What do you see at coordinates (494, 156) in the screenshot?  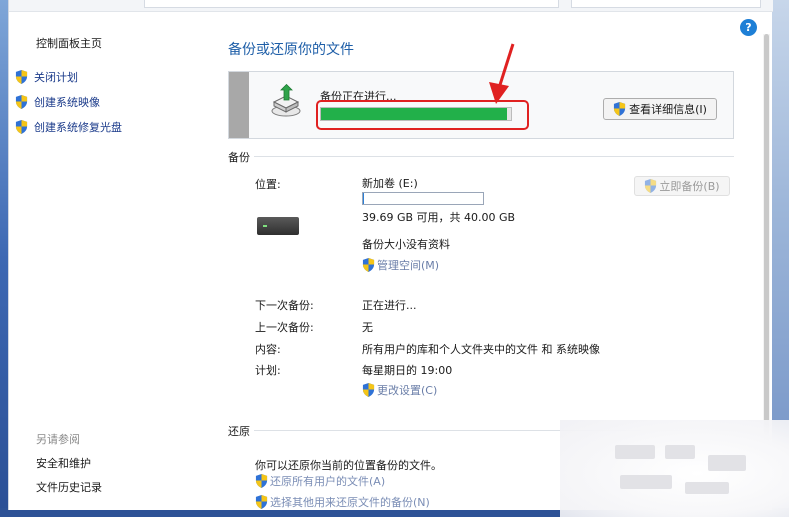 I see `section-divider` at bounding box center [494, 156].